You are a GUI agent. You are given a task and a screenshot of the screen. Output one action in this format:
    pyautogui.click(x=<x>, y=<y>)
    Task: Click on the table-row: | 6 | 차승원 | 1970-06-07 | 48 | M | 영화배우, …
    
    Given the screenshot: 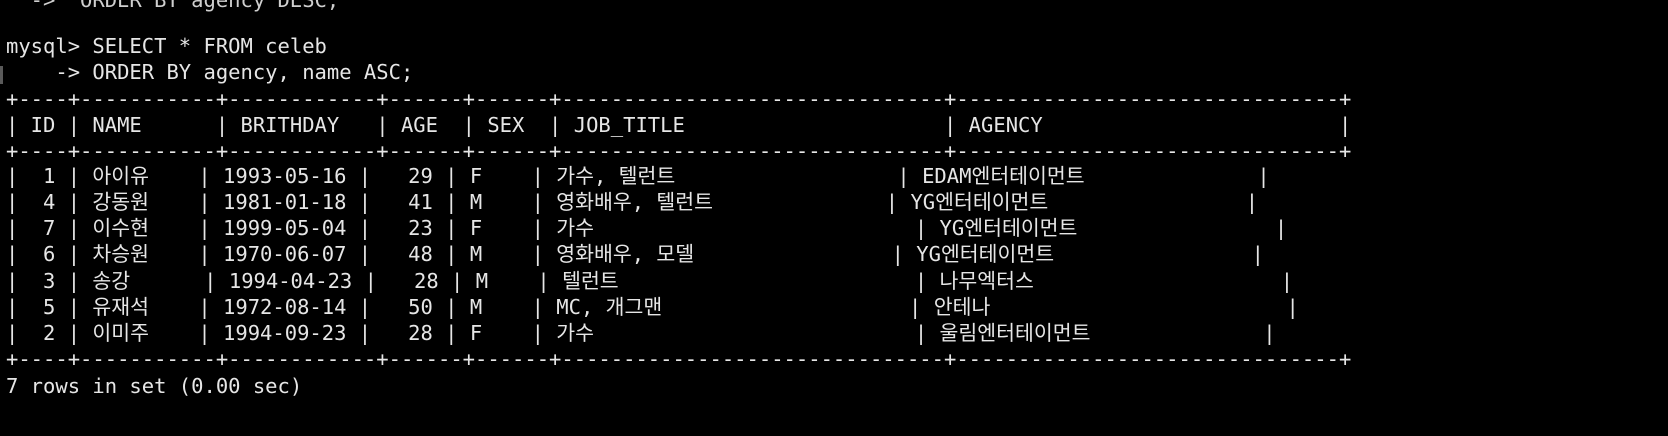 What is the action you would take?
    pyautogui.click(x=635, y=254)
    